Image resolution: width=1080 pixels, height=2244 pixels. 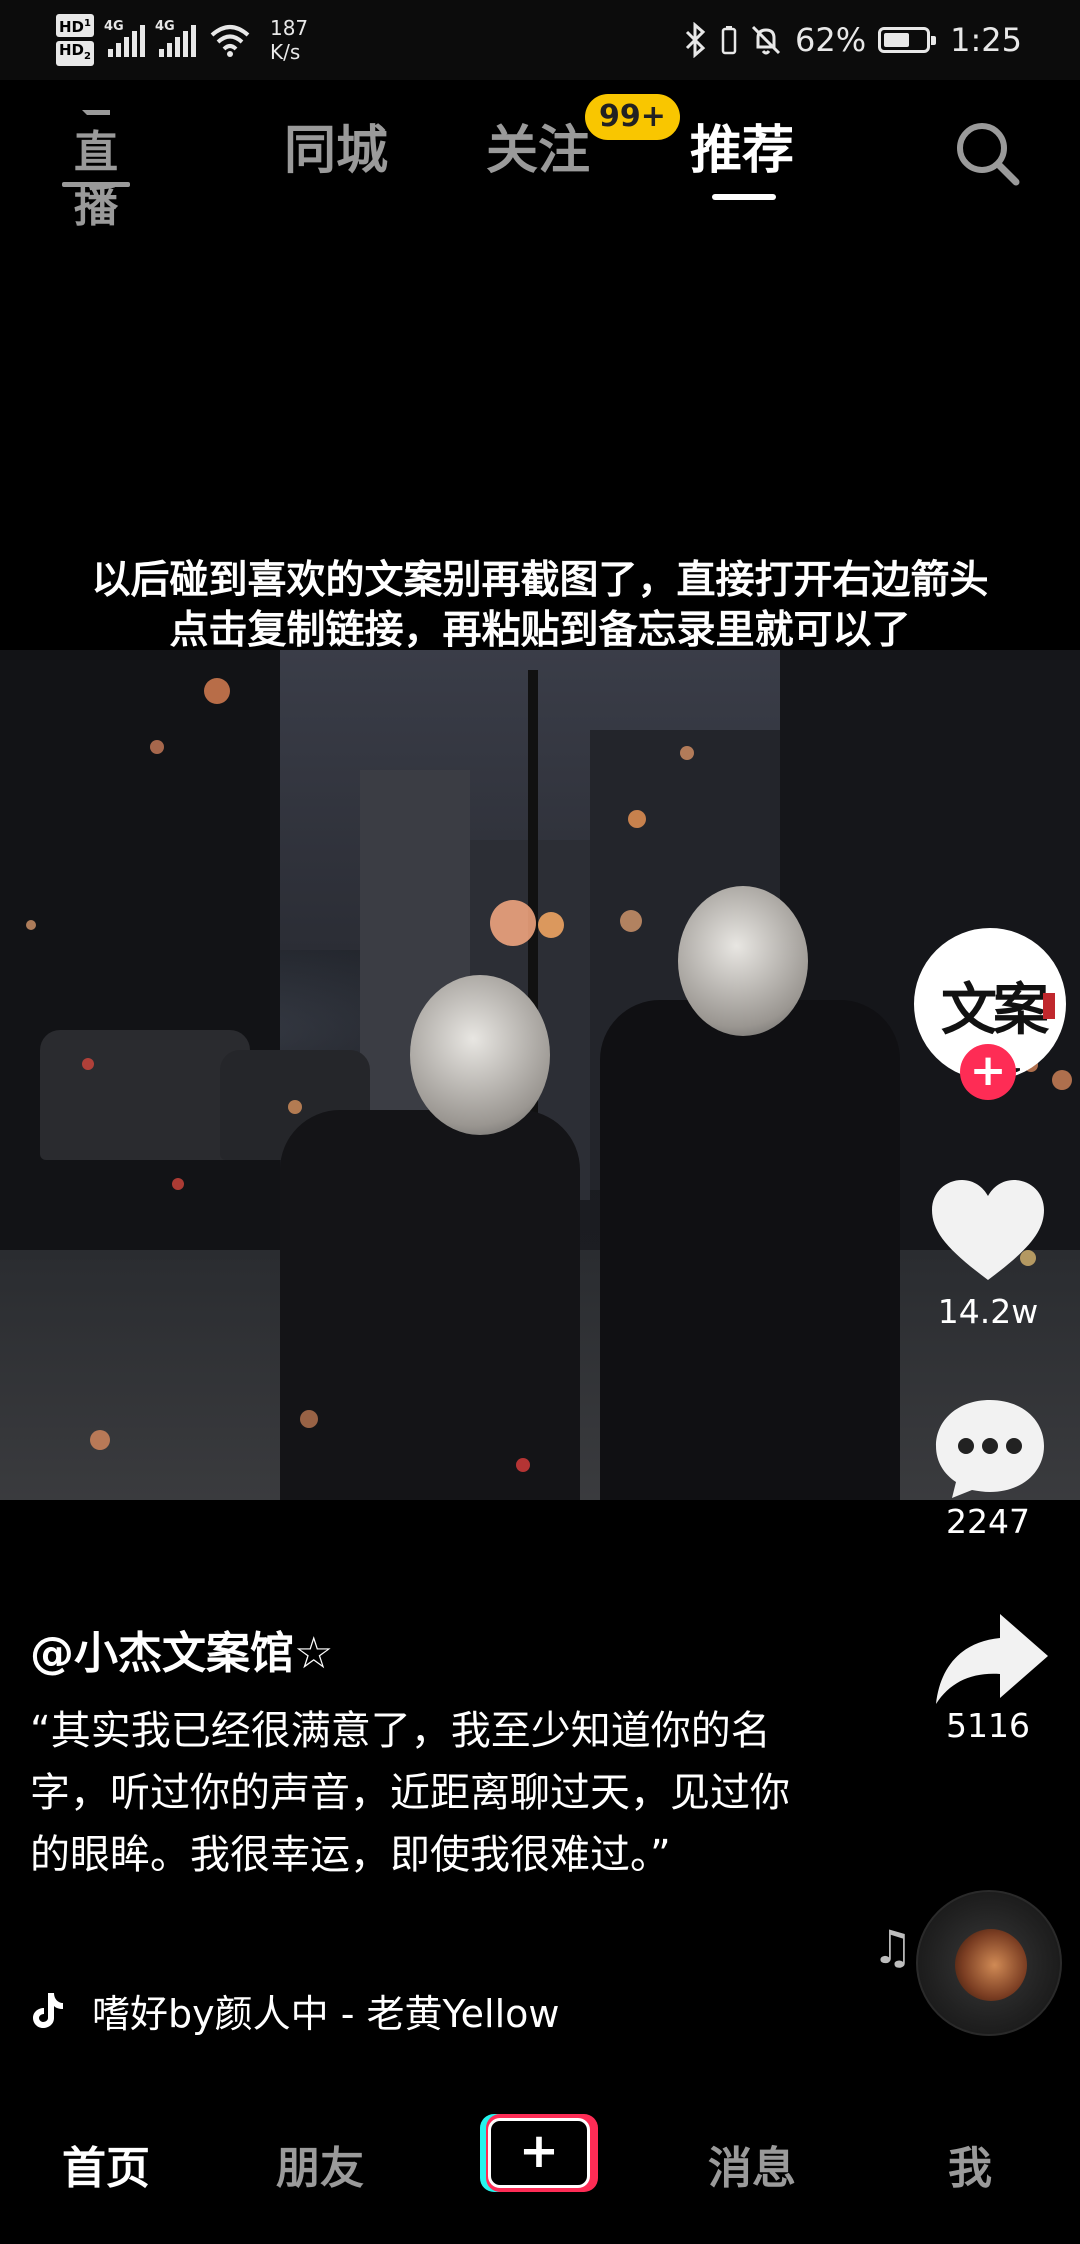 I want to click on like-button, so click(x=988, y=1231).